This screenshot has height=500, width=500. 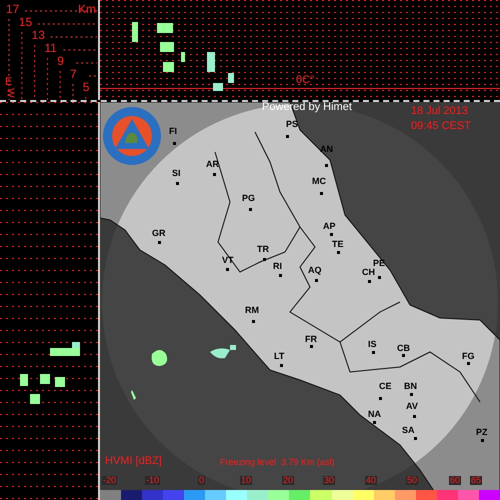 I want to click on legend-title: HVMI [dBZ], so click(x=133, y=461).